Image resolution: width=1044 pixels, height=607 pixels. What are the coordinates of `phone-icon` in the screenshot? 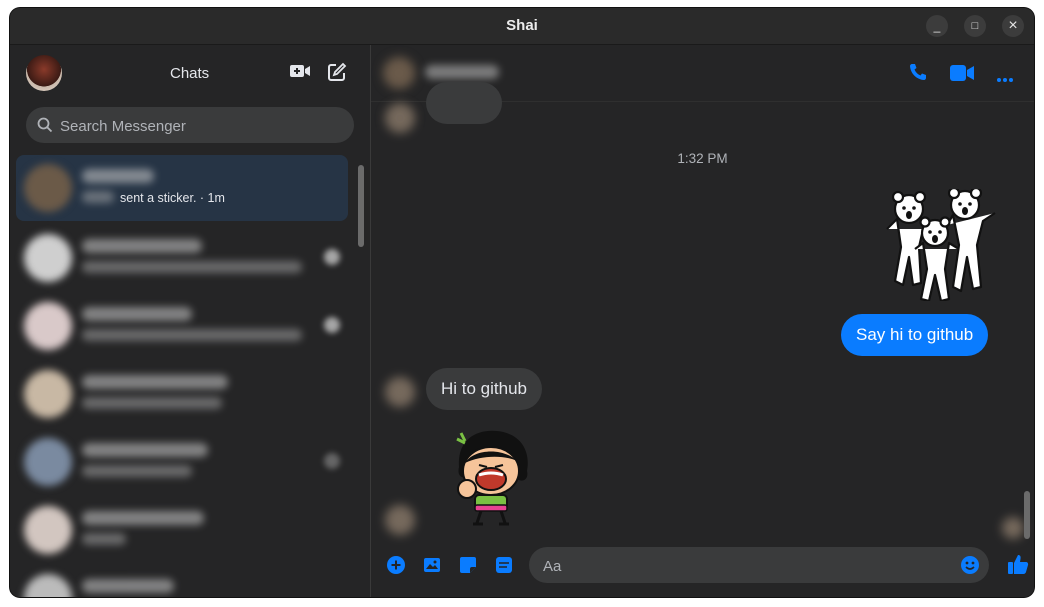 It's located at (918, 72).